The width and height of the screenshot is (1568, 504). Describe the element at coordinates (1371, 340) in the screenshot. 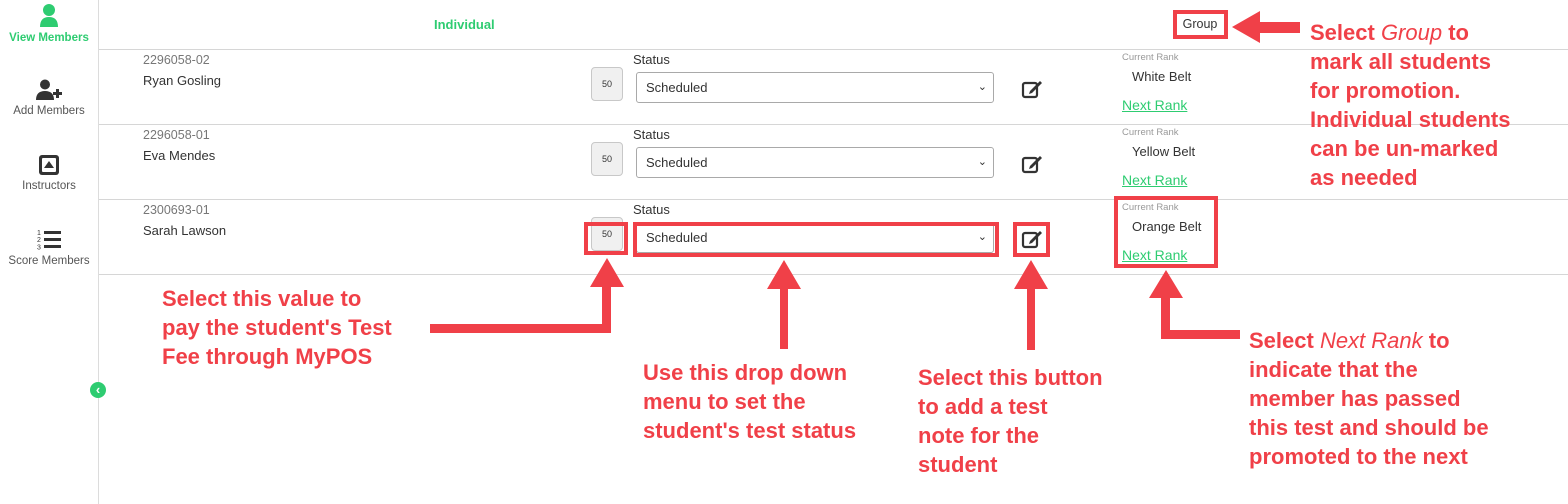

I see `callout-rank-em: Next Rank` at that location.